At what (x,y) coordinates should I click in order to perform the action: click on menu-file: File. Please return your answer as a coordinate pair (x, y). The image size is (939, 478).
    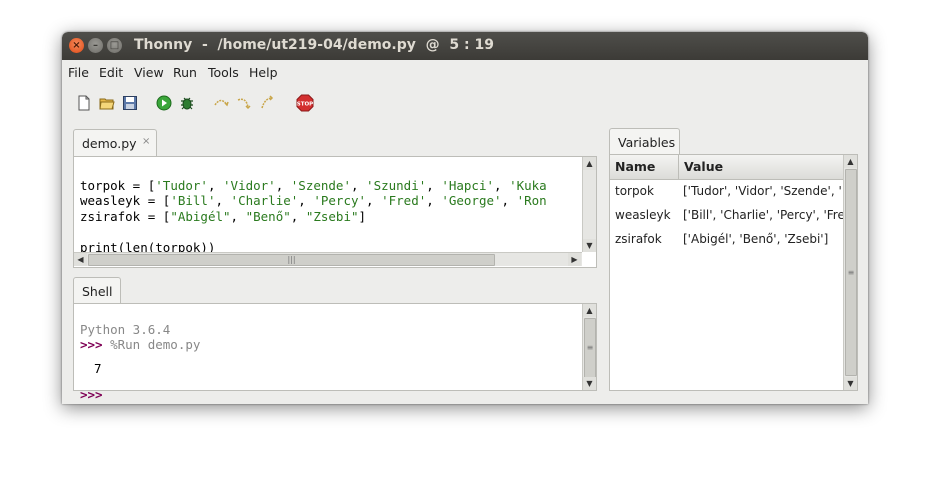
    Looking at the image, I should click on (78, 72).